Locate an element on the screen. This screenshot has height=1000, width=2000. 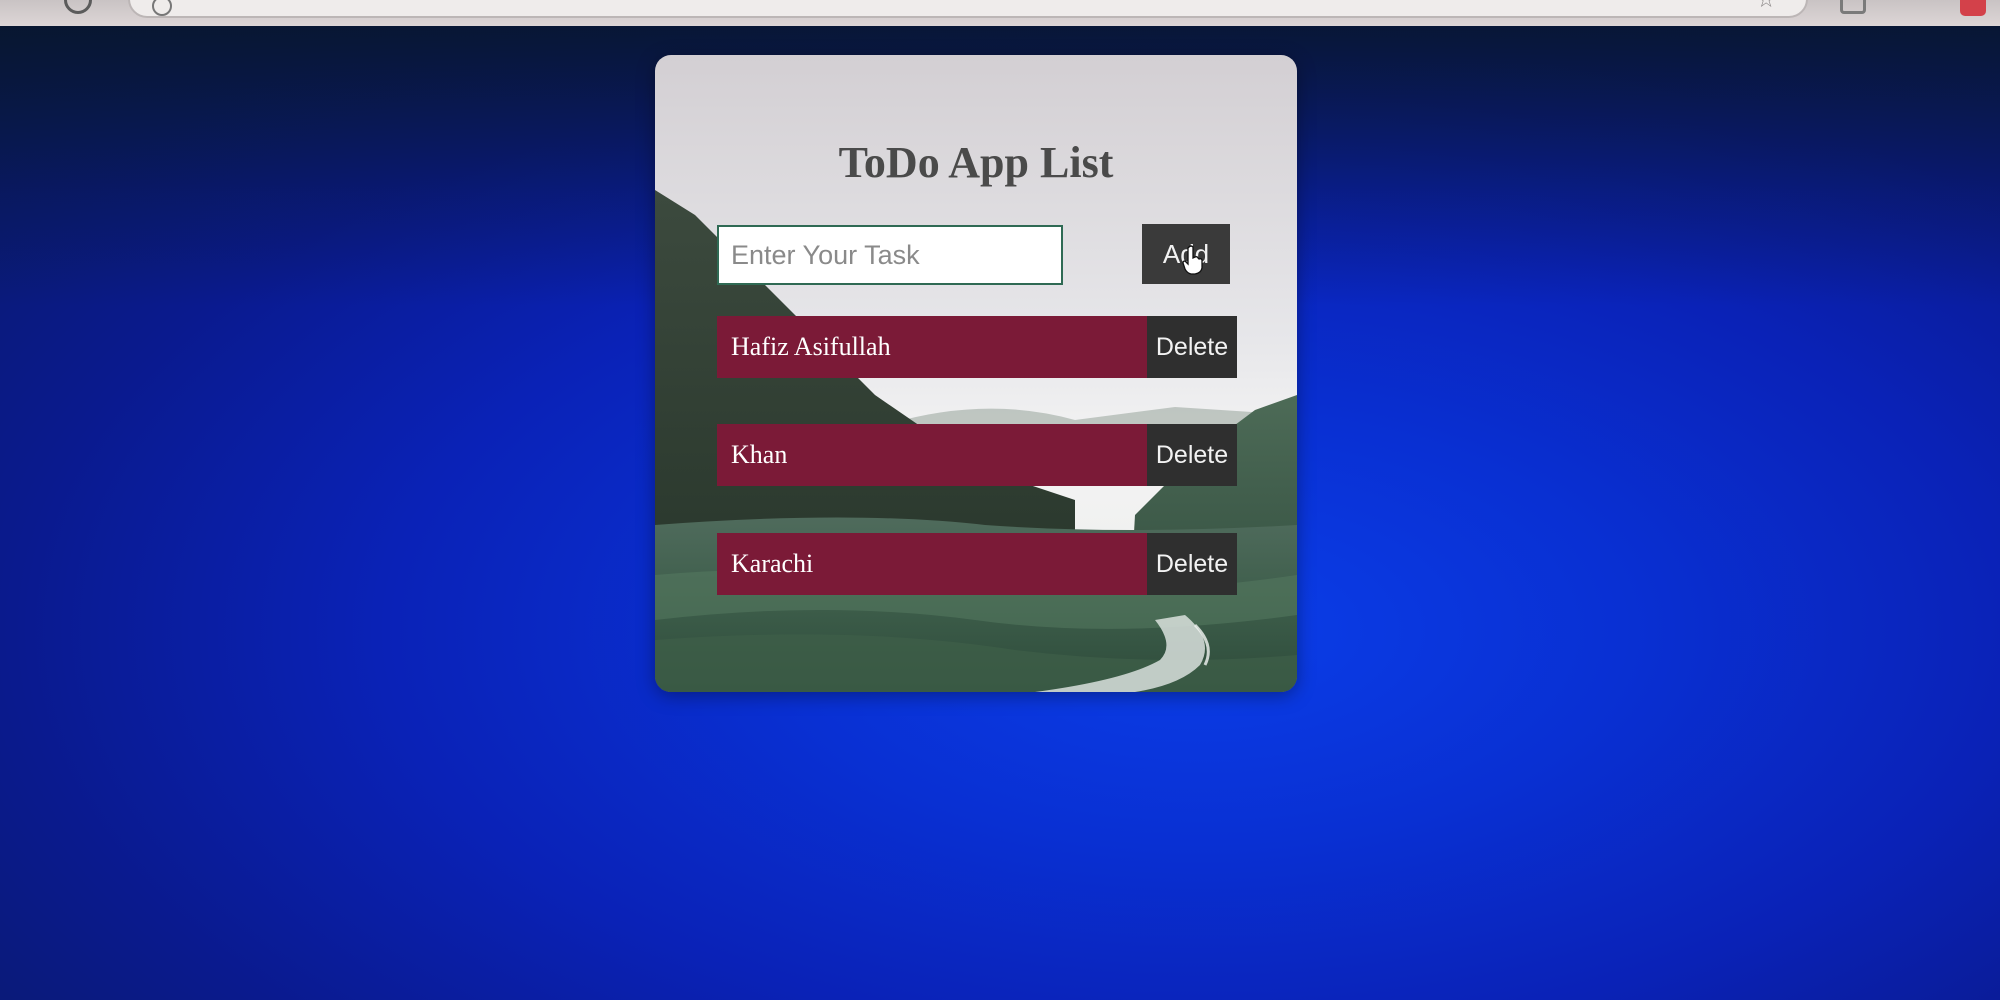
reload-icon is located at coordinates (78, 7).